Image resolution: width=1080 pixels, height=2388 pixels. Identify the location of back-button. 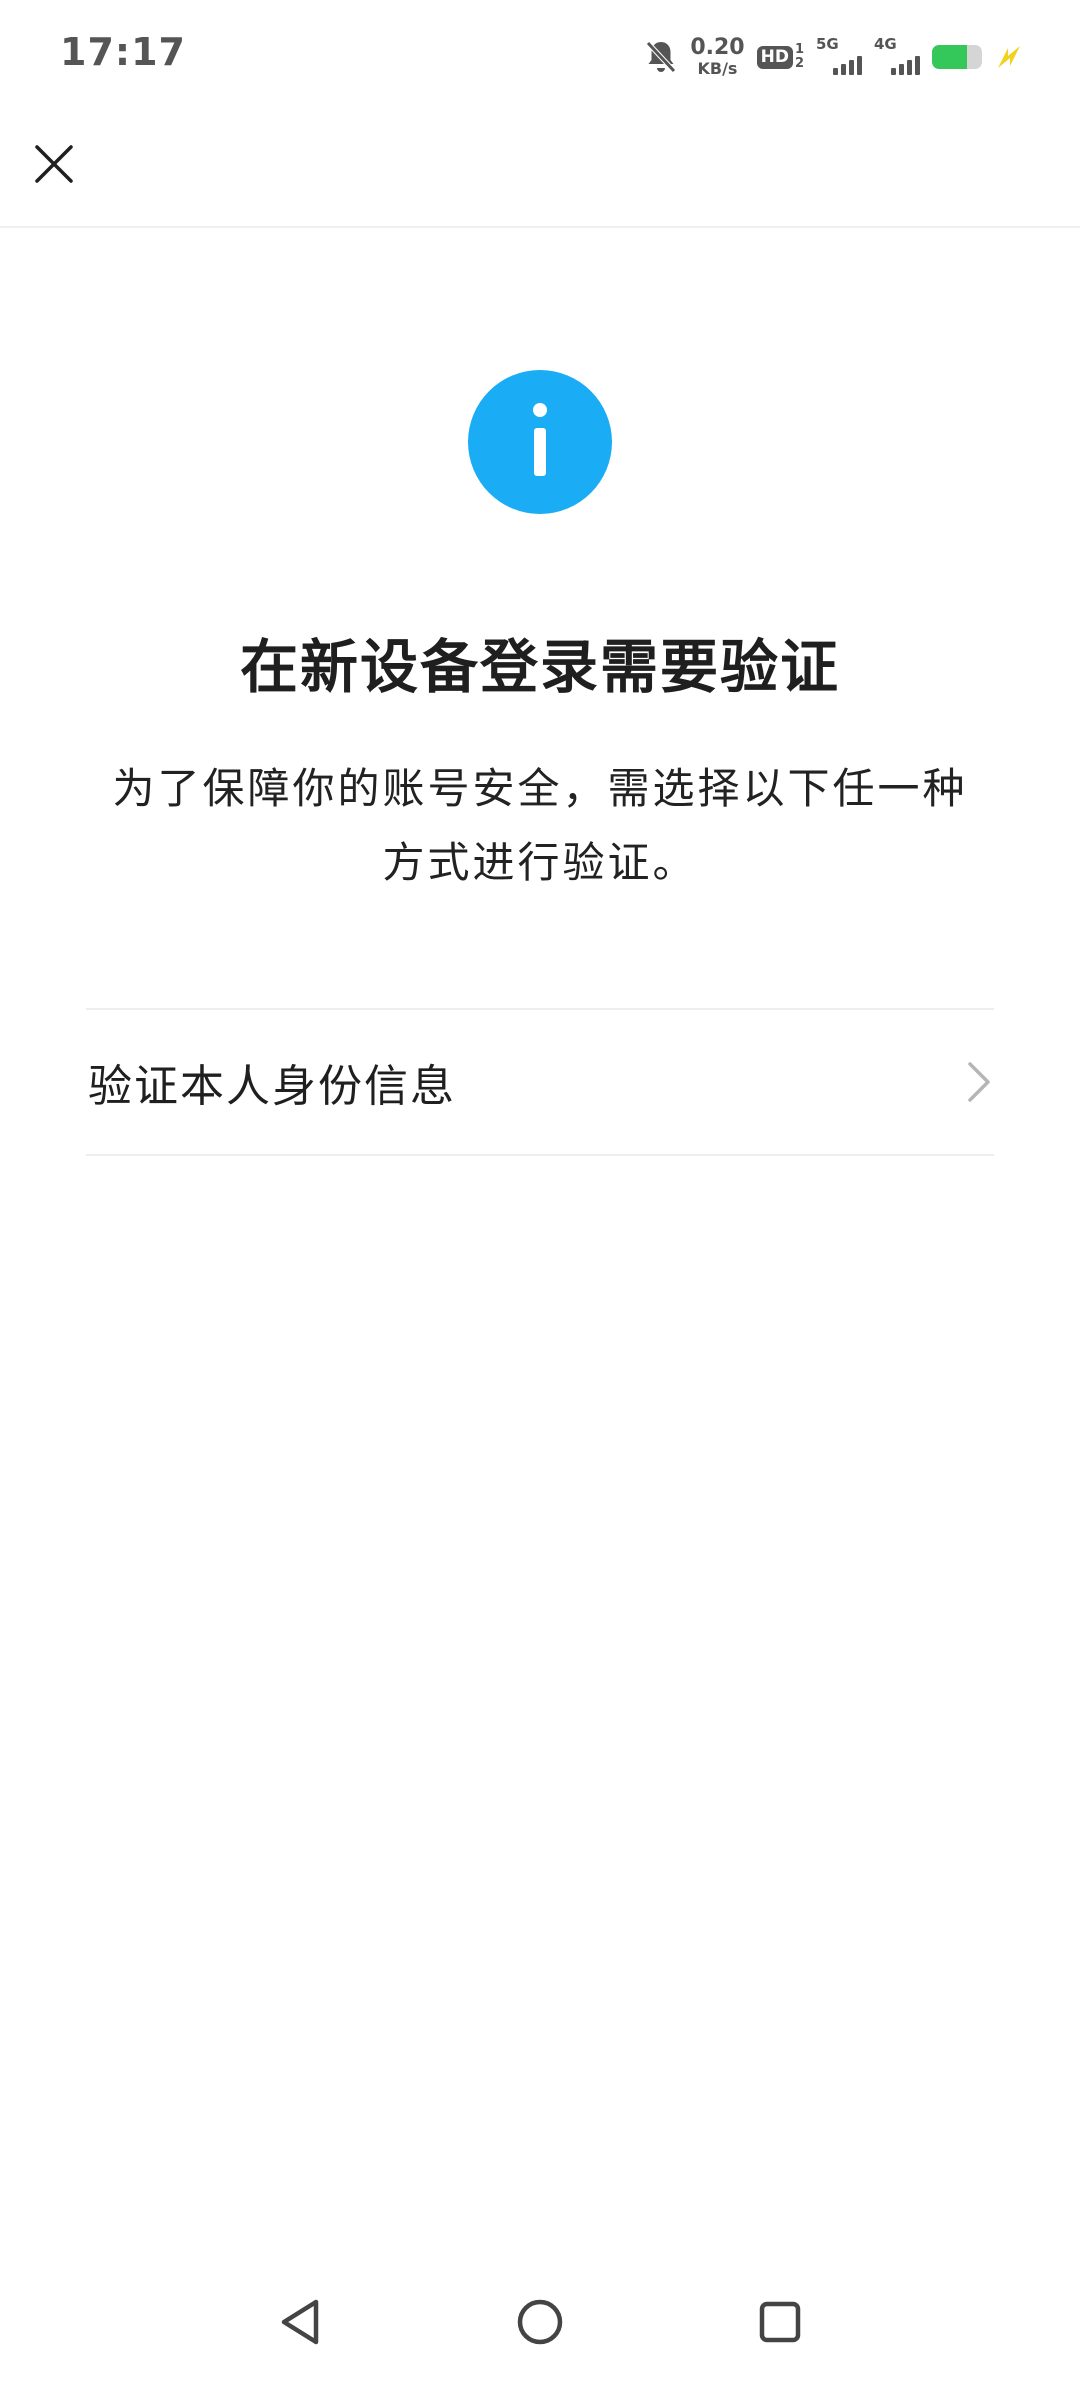
(300, 2322).